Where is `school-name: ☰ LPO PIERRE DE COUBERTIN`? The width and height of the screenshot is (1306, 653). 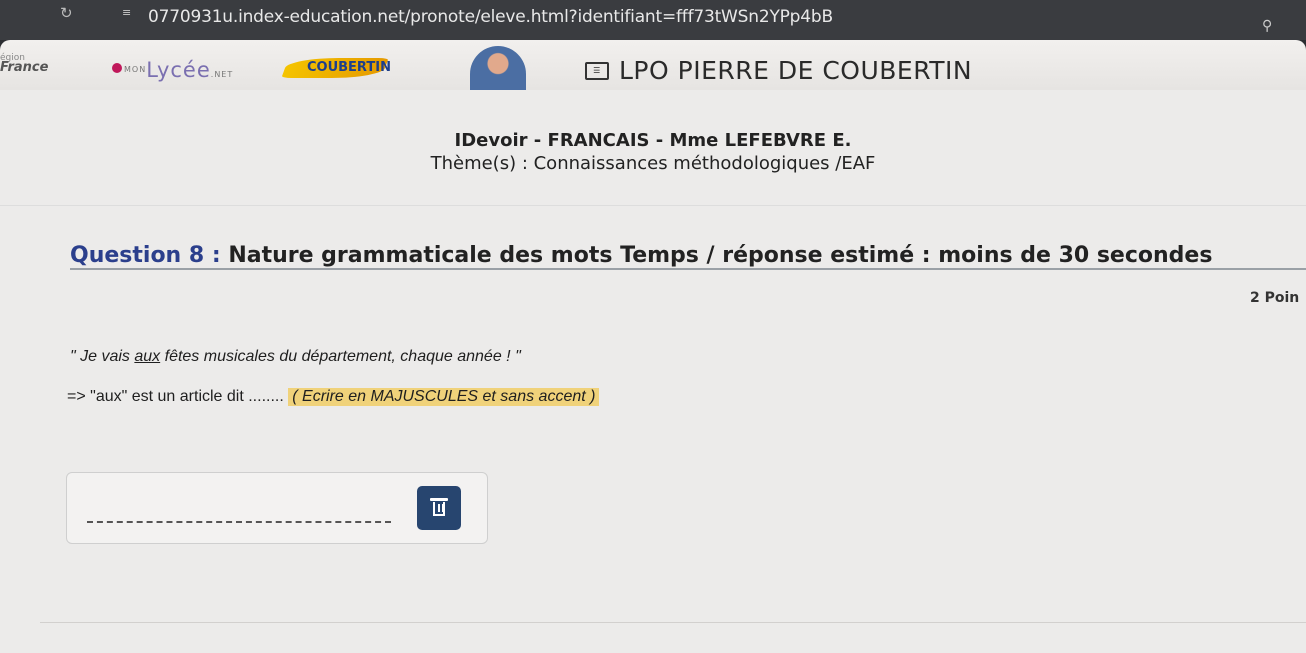 school-name: ☰ LPO PIERRE DE COUBERTIN is located at coordinates (778, 70).